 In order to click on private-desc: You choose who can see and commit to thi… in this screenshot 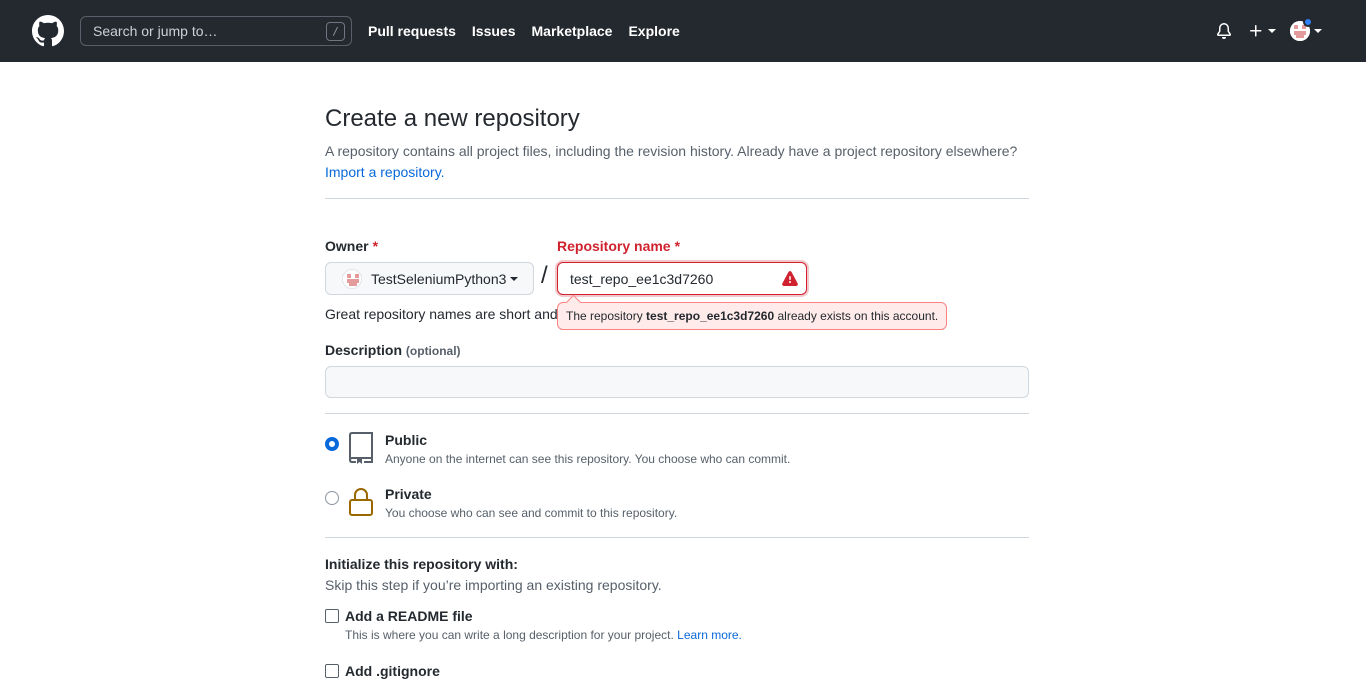, I will do `click(531, 513)`.